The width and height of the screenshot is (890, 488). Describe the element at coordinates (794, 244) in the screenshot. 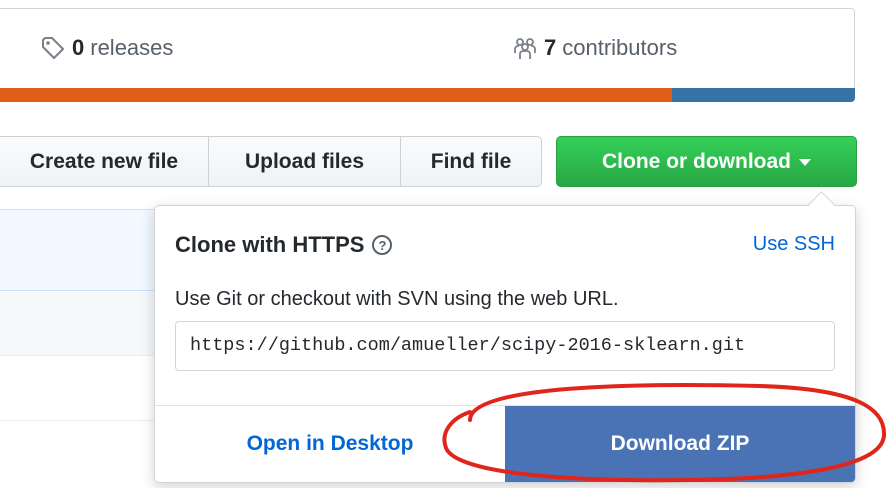

I see `use-ssh-link: Use SSH` at that location.